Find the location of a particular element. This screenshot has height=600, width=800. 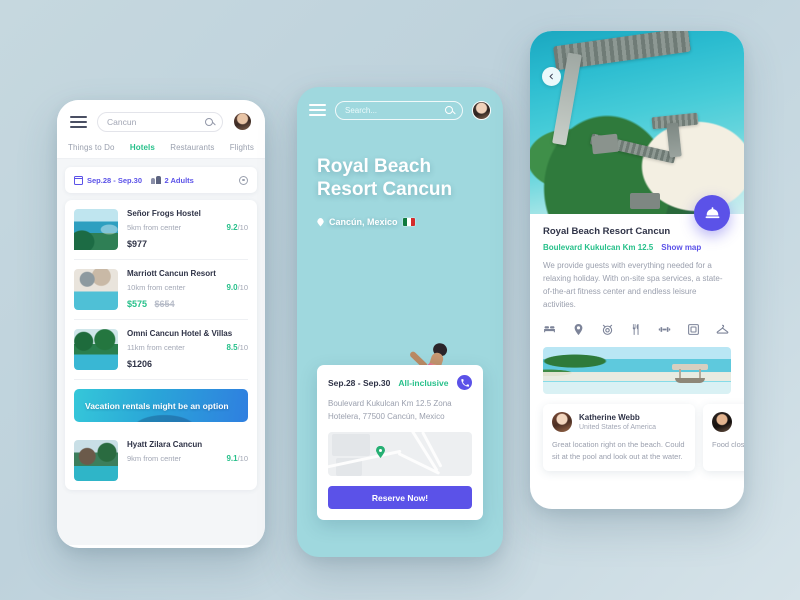

hotel-name: Marriott Cancun Resort is located at coordinates (171, 273).